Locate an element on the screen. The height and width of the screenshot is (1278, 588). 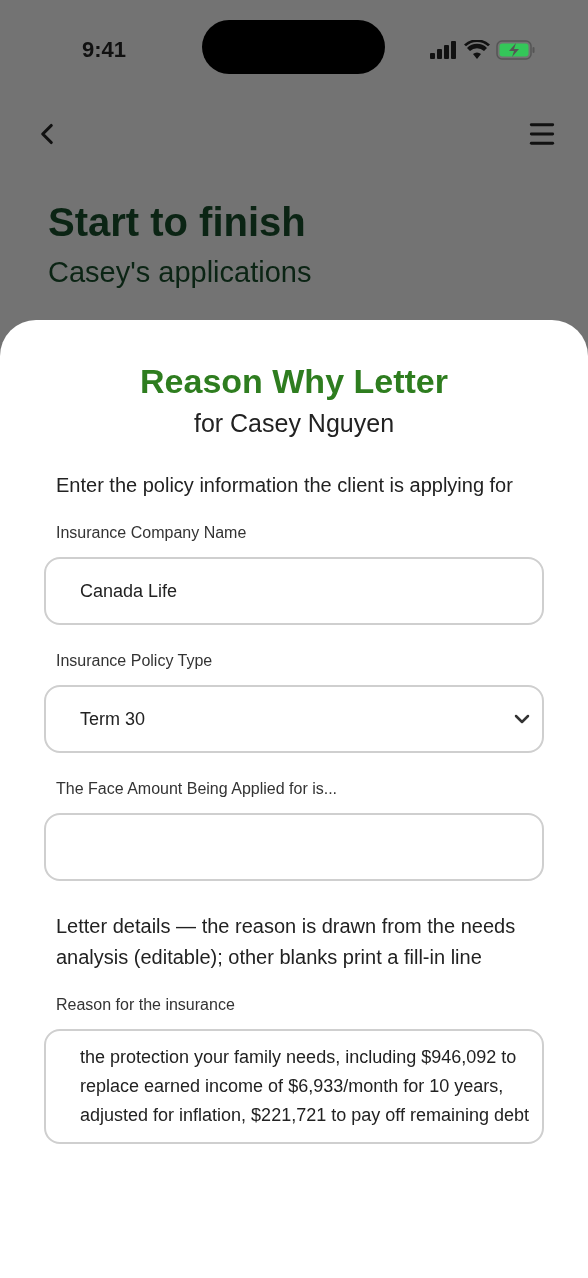
wifi-icon is located at coordinates (477, 49).